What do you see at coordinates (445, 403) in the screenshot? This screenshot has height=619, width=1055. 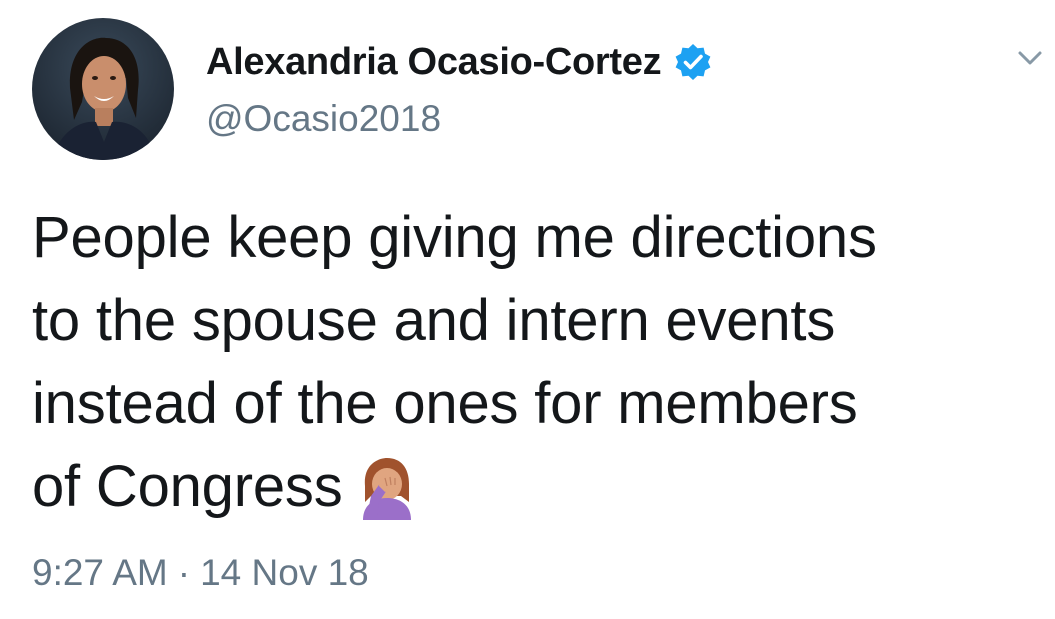 I see `tweet-line: instead of the ones for members` at bounding box center [445, 403].